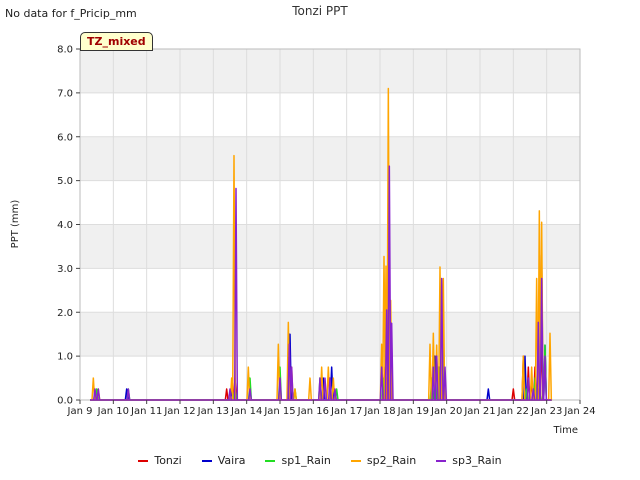 The image size is (640, 480). I want to click on y-tick-label: 2.0, so click(65, 313).